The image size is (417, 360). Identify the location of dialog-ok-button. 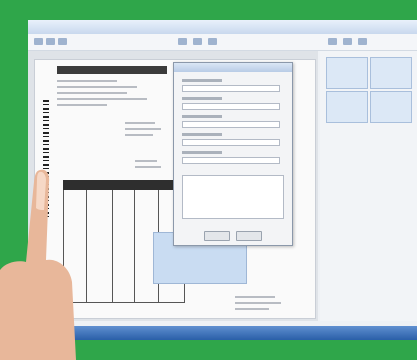
(217, 236).